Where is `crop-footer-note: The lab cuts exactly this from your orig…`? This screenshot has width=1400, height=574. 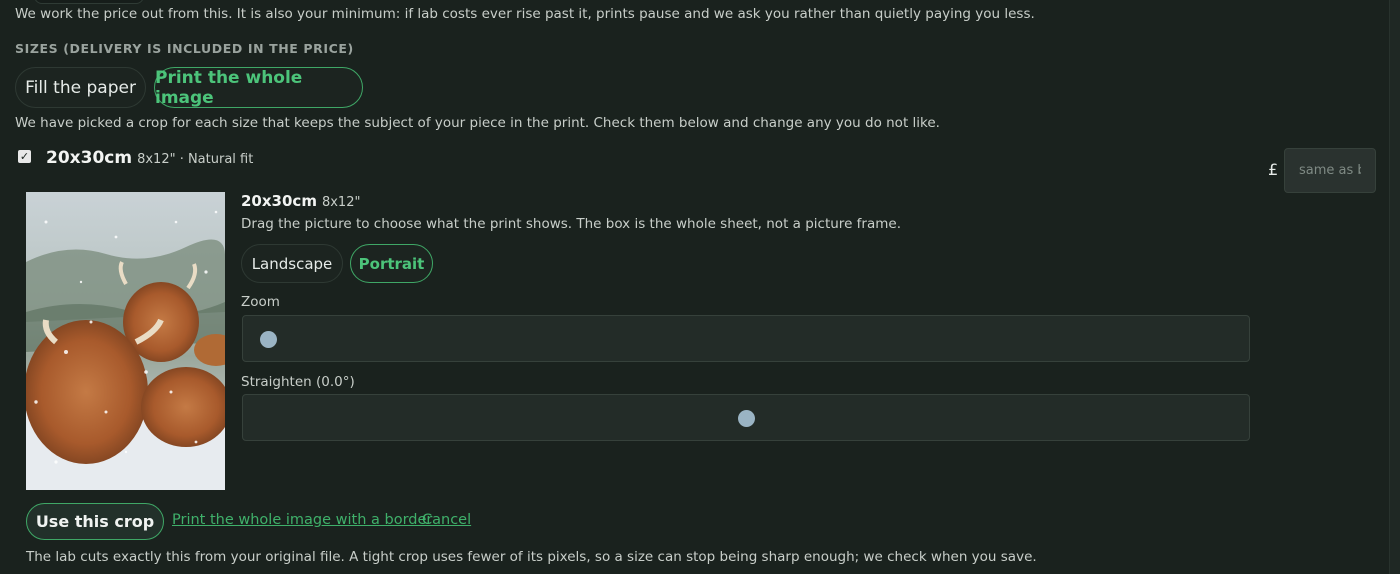 crop-footer-note: The lab cuts exactly this from your orig… is located at coordinates (531, 557).